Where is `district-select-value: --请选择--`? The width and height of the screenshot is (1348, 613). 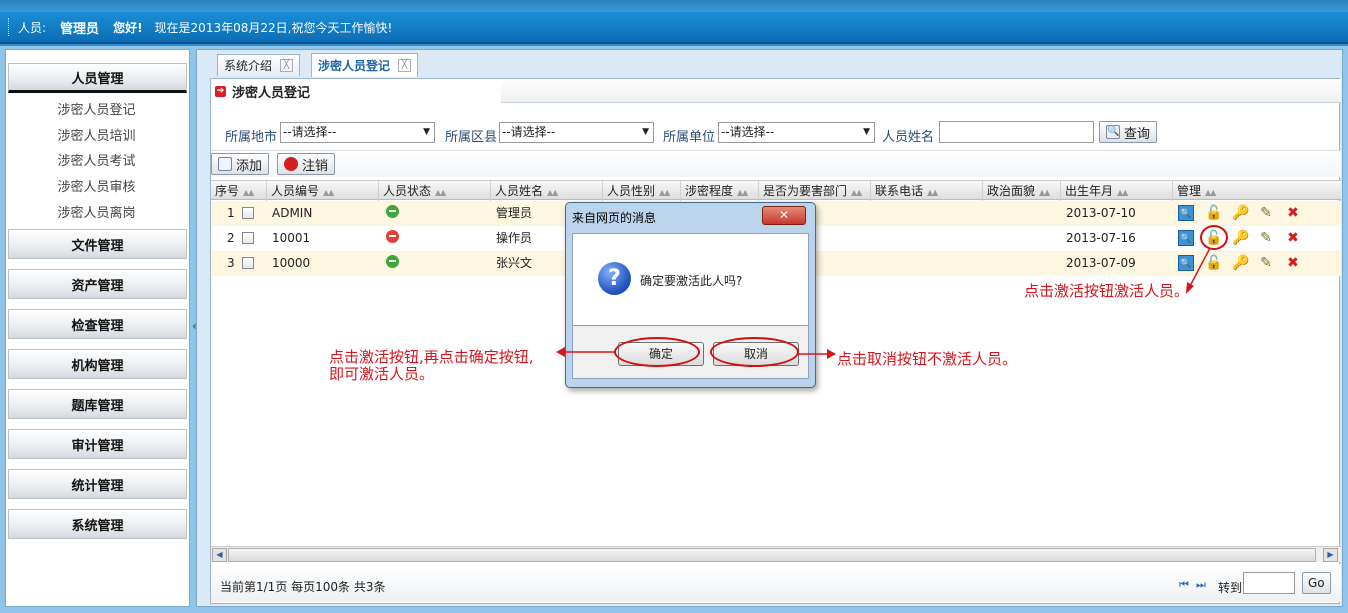 district-select-value: --请选择-- is located at coordinates (529, 132).